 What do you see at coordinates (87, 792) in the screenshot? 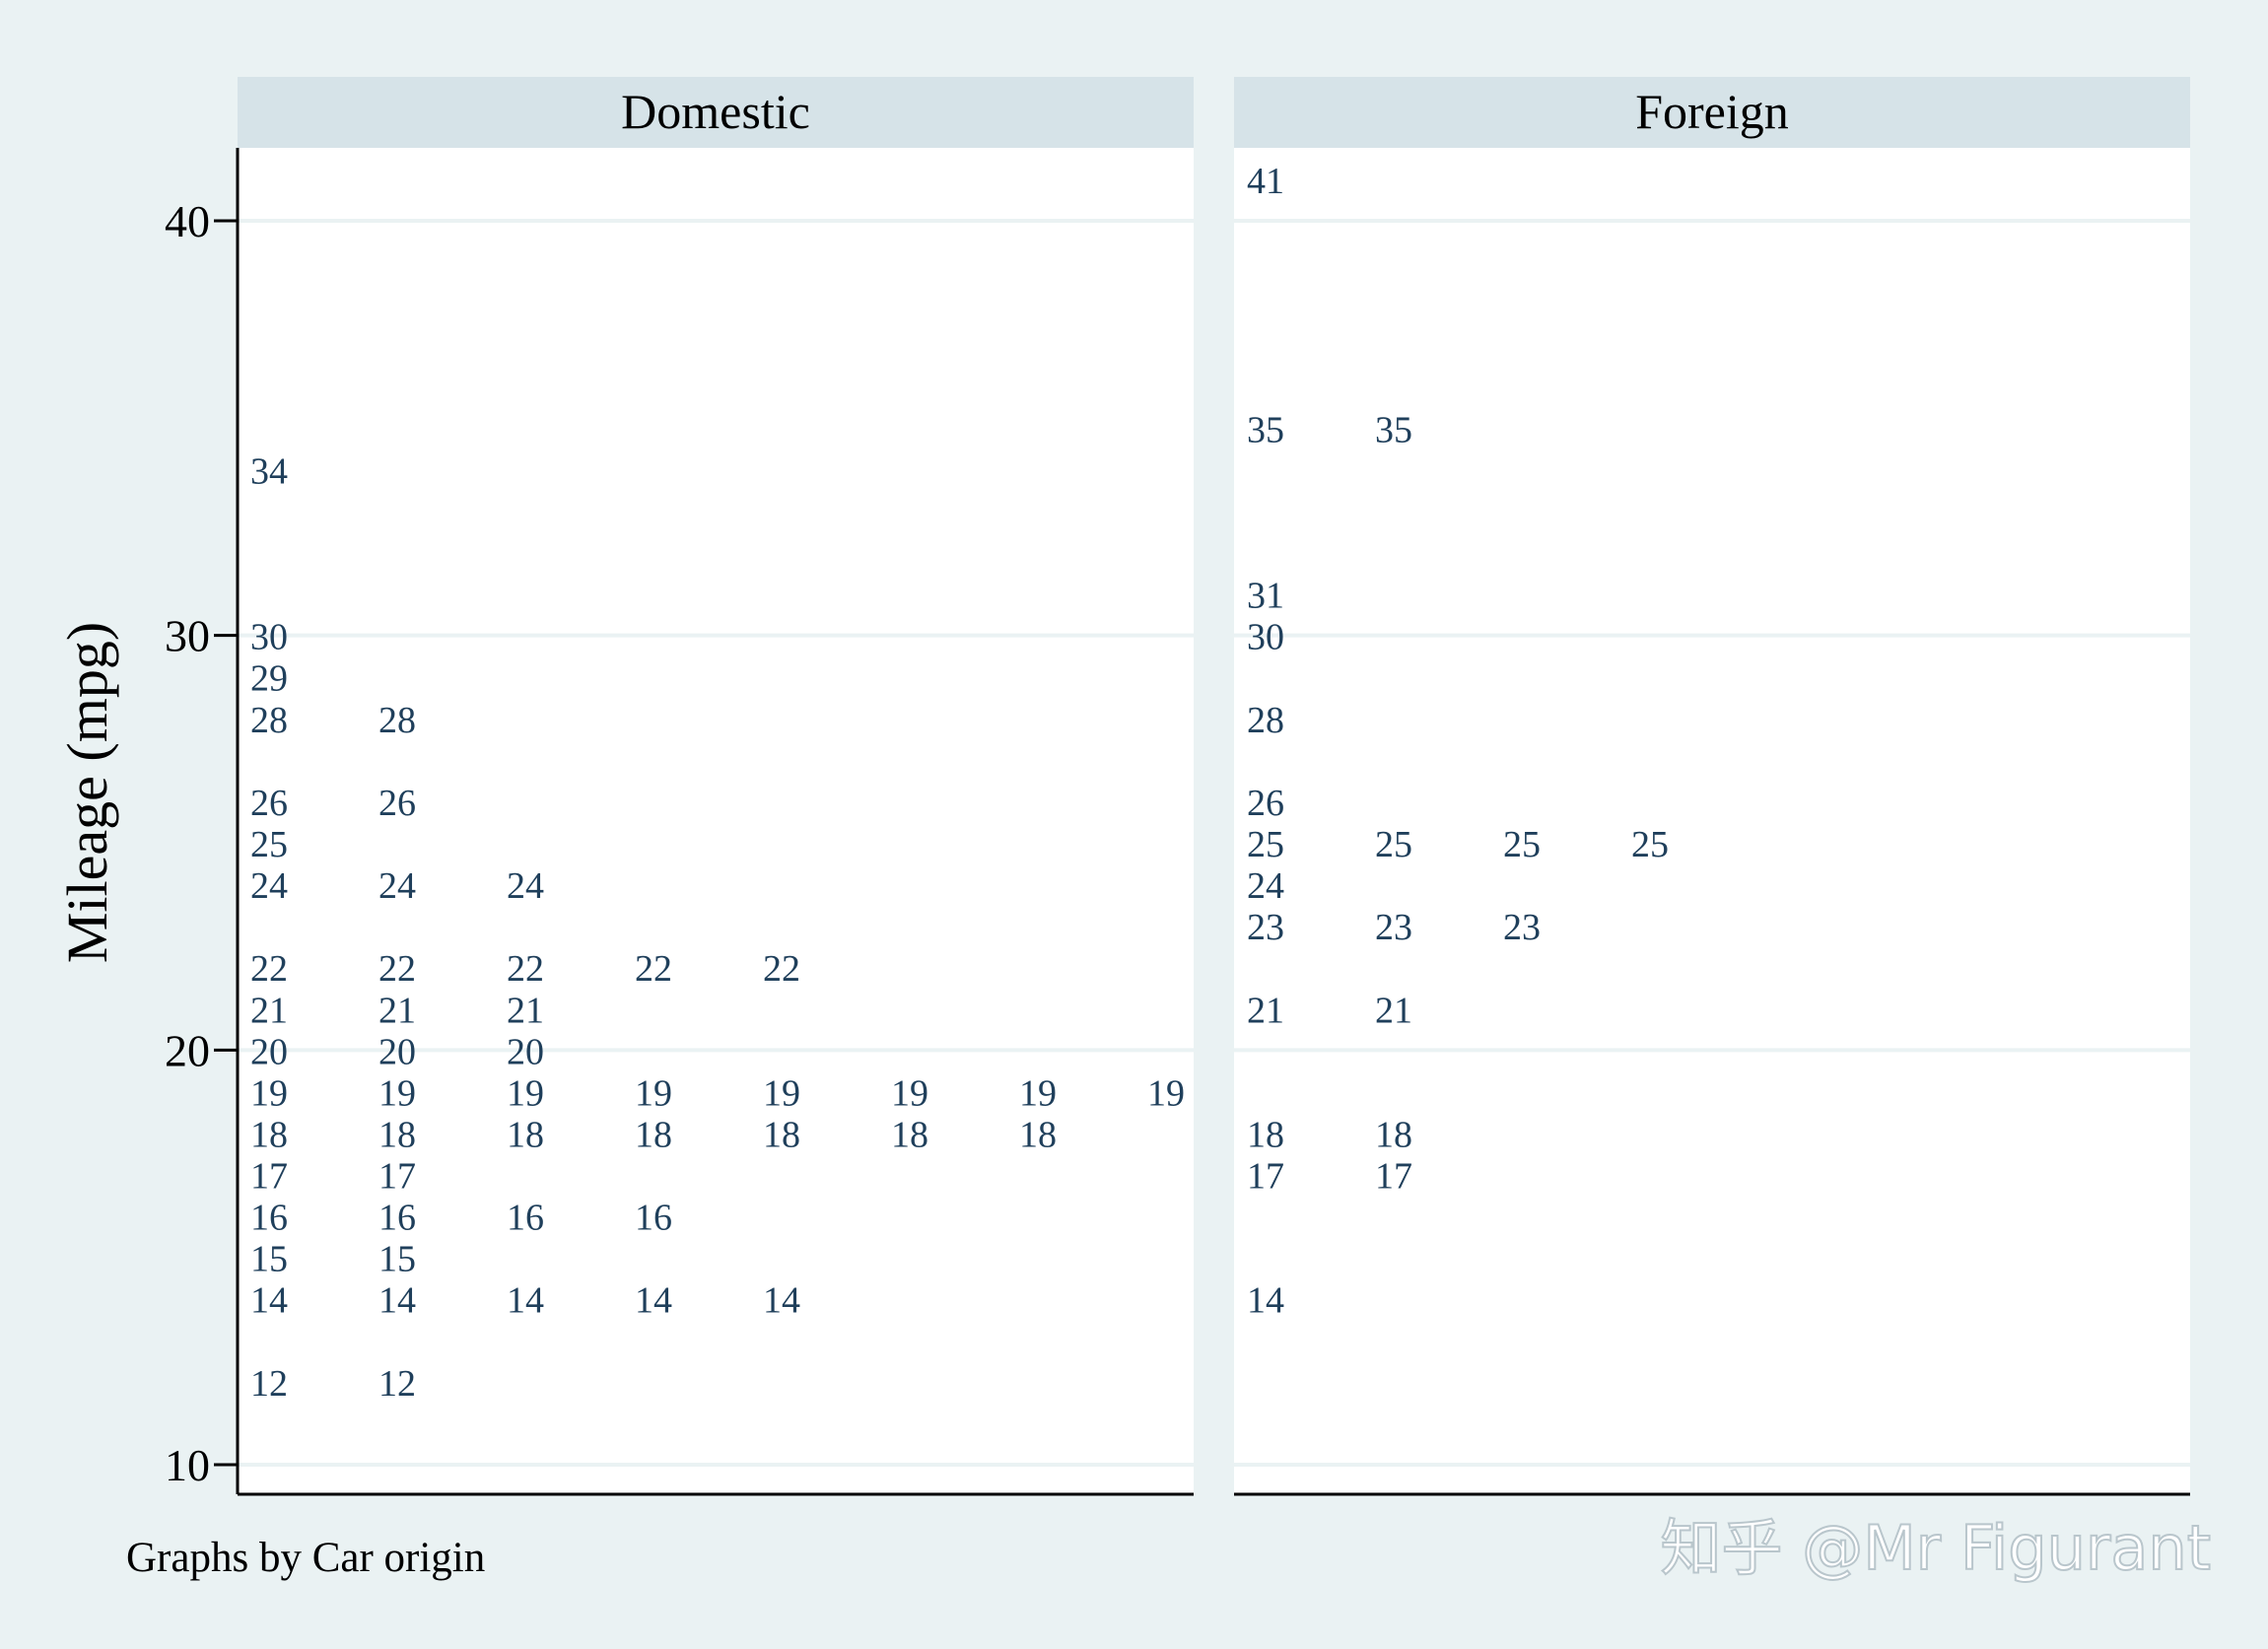
I see `y-axis-label: Mileage (mpg)` at bounding box center [87, 792].